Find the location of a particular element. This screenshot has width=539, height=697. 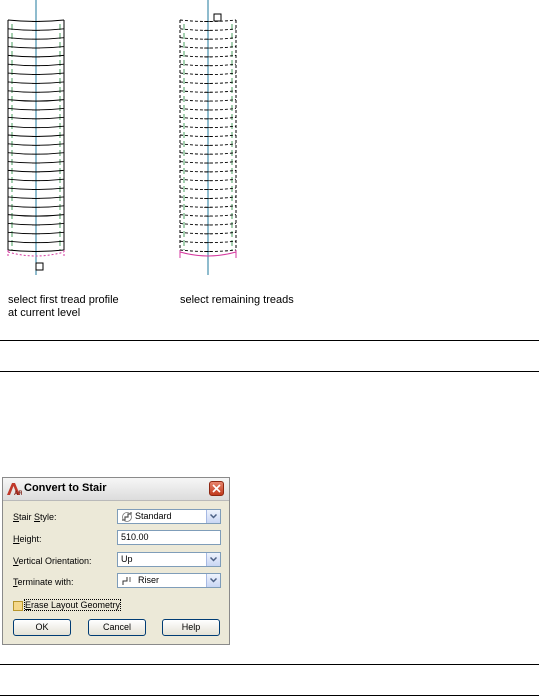

logo-text: AR is located at coordinates (18, 493).